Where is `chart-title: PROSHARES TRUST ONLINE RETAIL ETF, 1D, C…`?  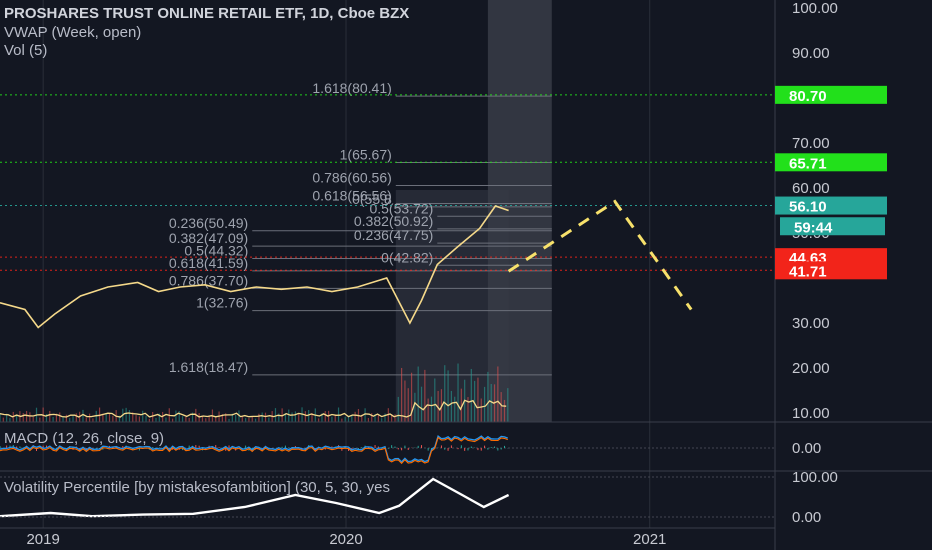
chart-title: PROSHARES TRUST ONLINE RETAIL ETF, 1D, C… is located at coordinates (207, 13).